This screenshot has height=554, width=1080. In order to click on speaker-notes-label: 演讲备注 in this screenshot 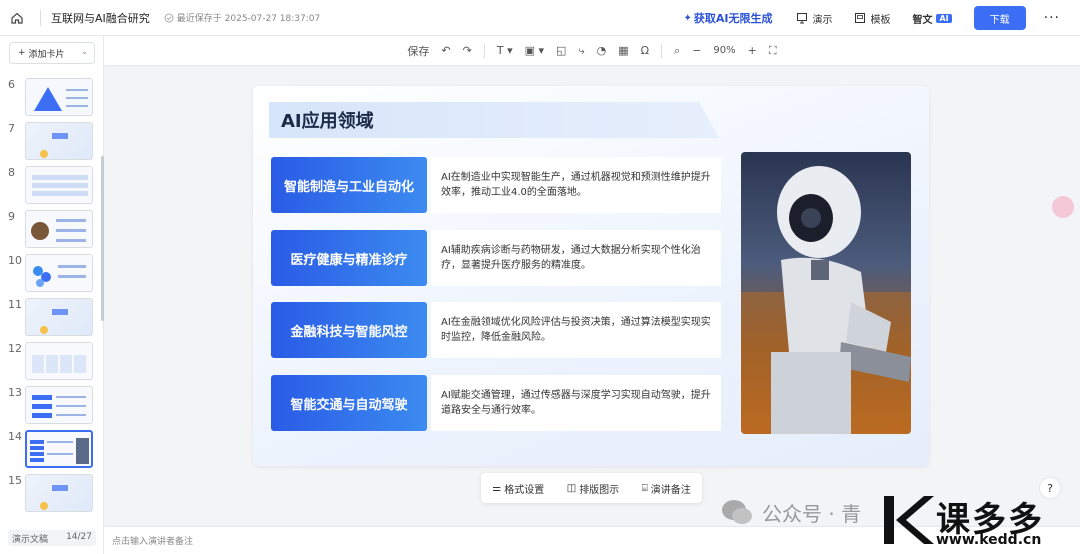, I will do `click(670, 490)`.